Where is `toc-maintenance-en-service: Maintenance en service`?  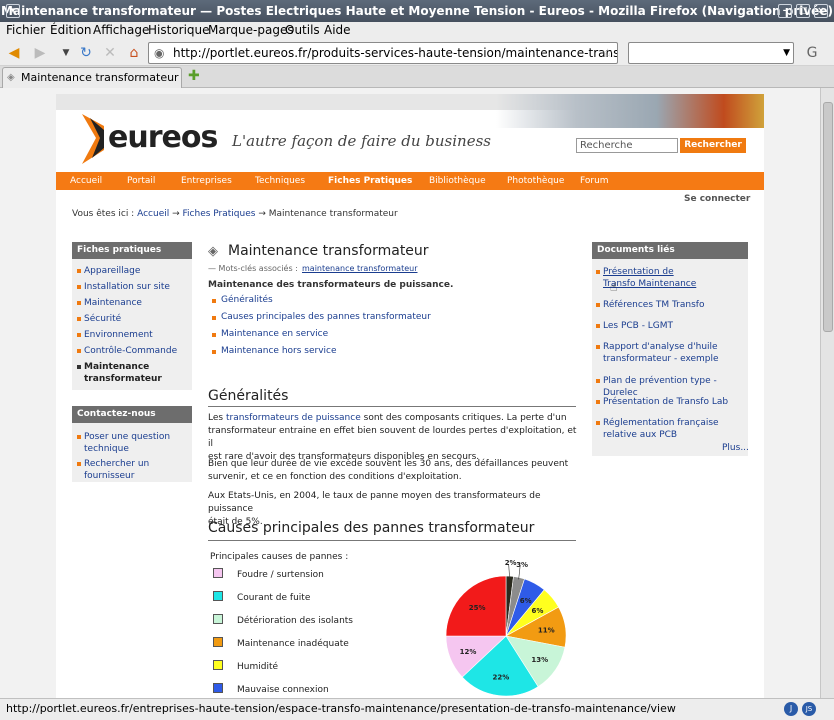 toc-maintenance-en-service: Maintenance en service is located at coordinates (274, 334).